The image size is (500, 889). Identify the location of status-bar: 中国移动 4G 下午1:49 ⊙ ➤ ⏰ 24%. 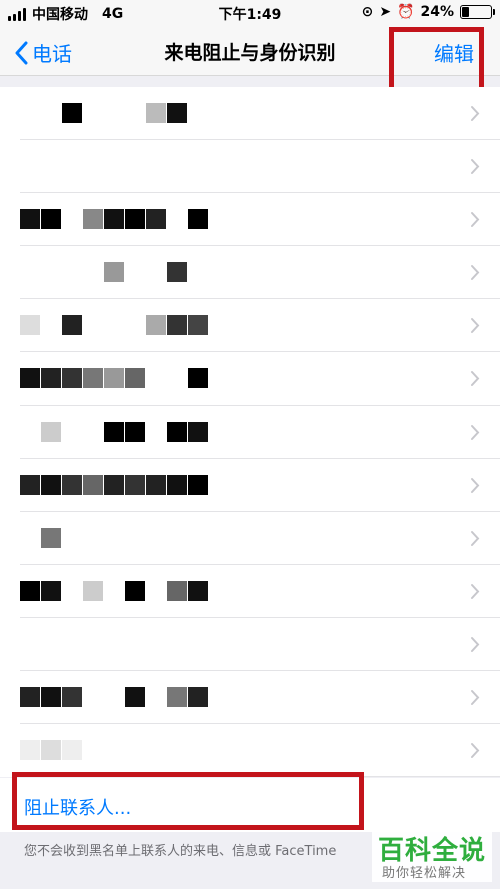
(250, 13).